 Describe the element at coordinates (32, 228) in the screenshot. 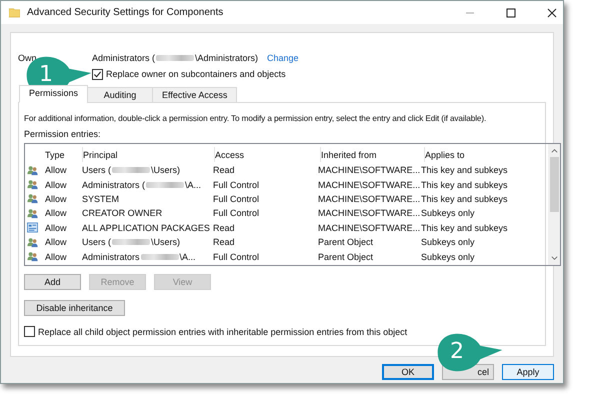

I see `app-packages-icon` at that location.